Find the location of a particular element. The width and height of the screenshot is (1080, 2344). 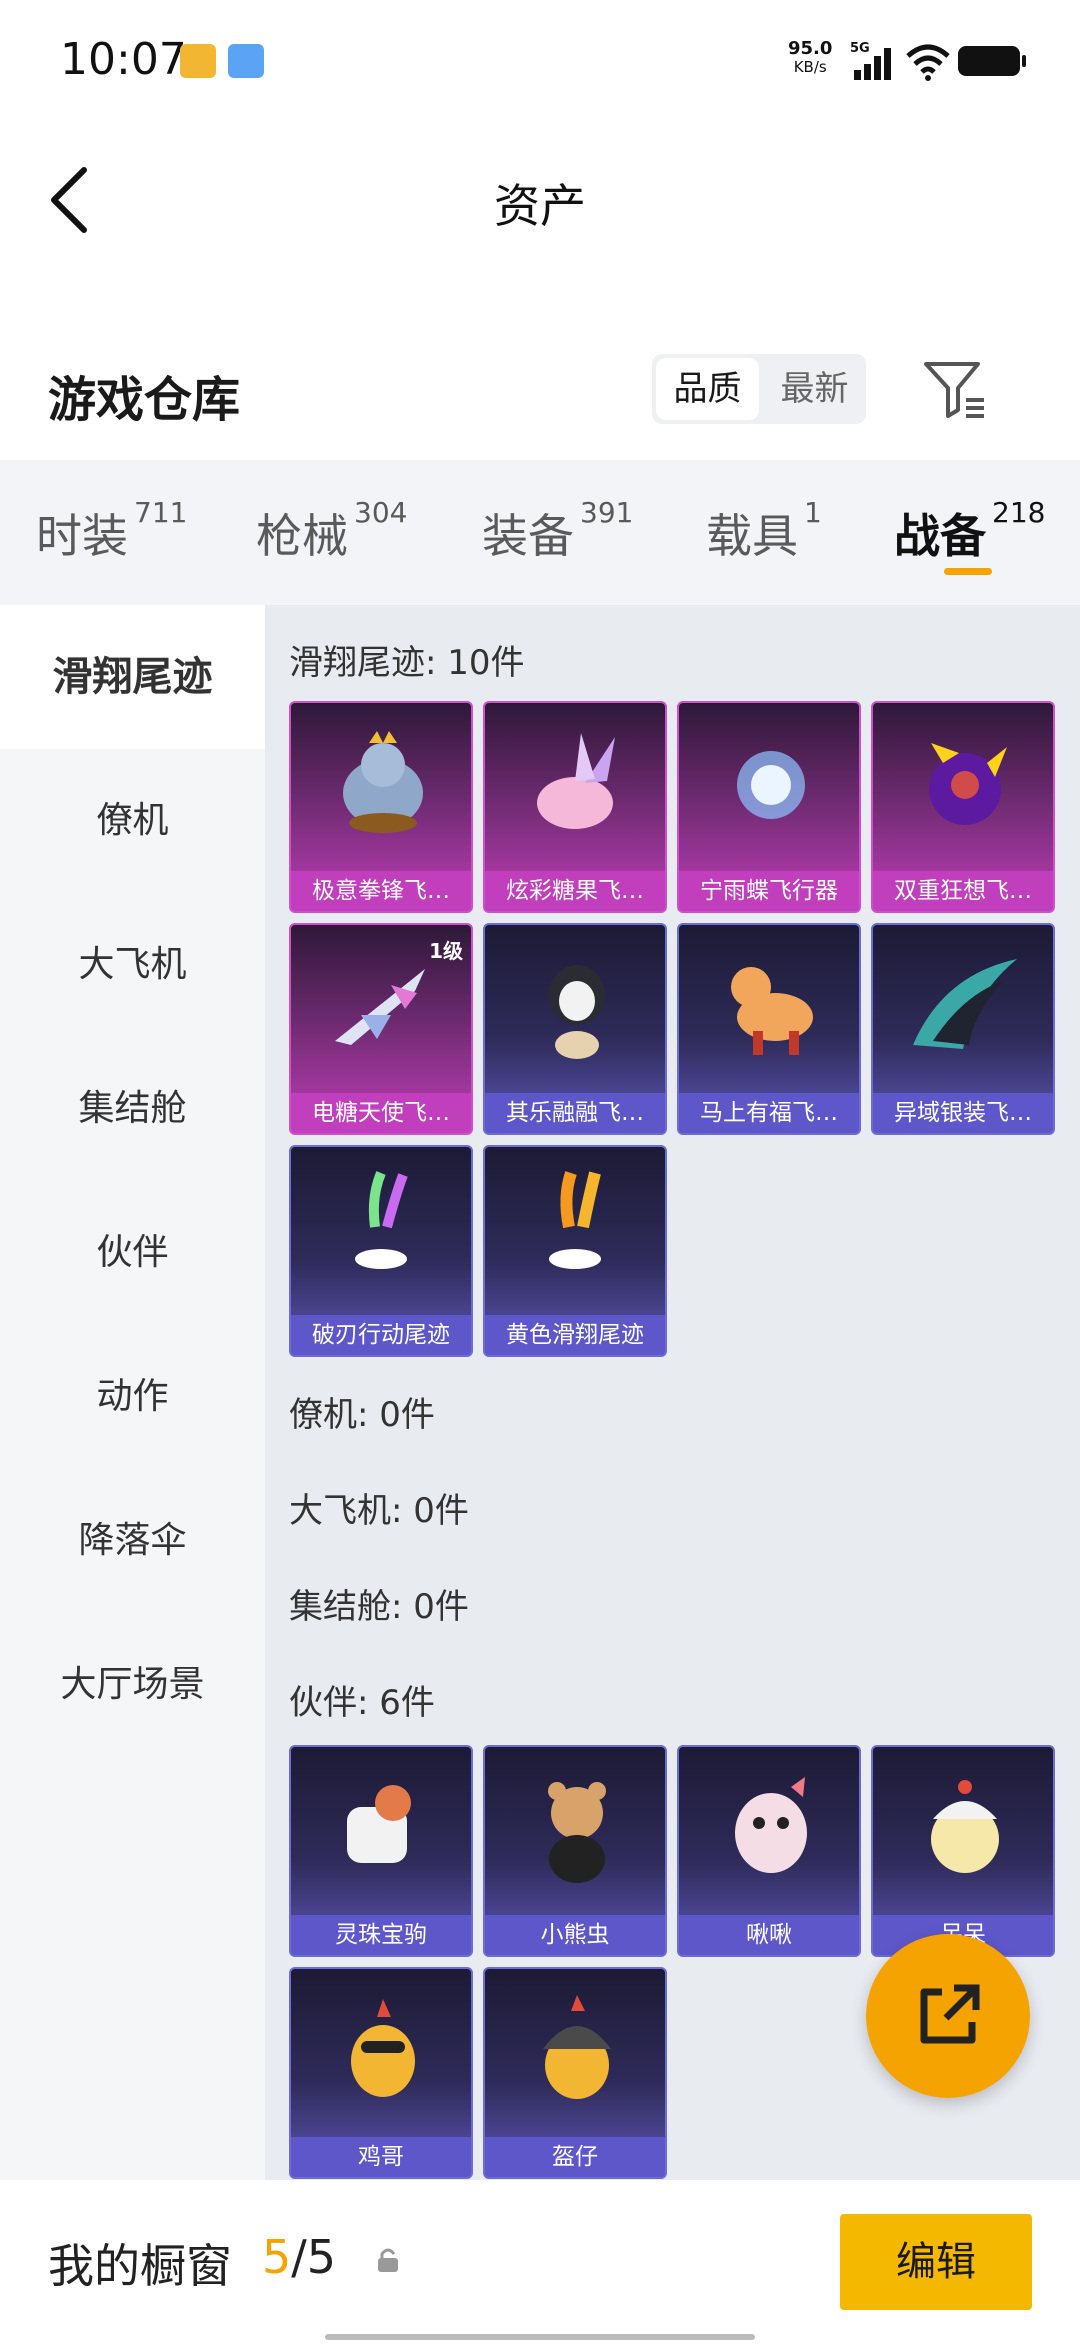

edit-button: 编辑 is located at coordinates (936, 2262).